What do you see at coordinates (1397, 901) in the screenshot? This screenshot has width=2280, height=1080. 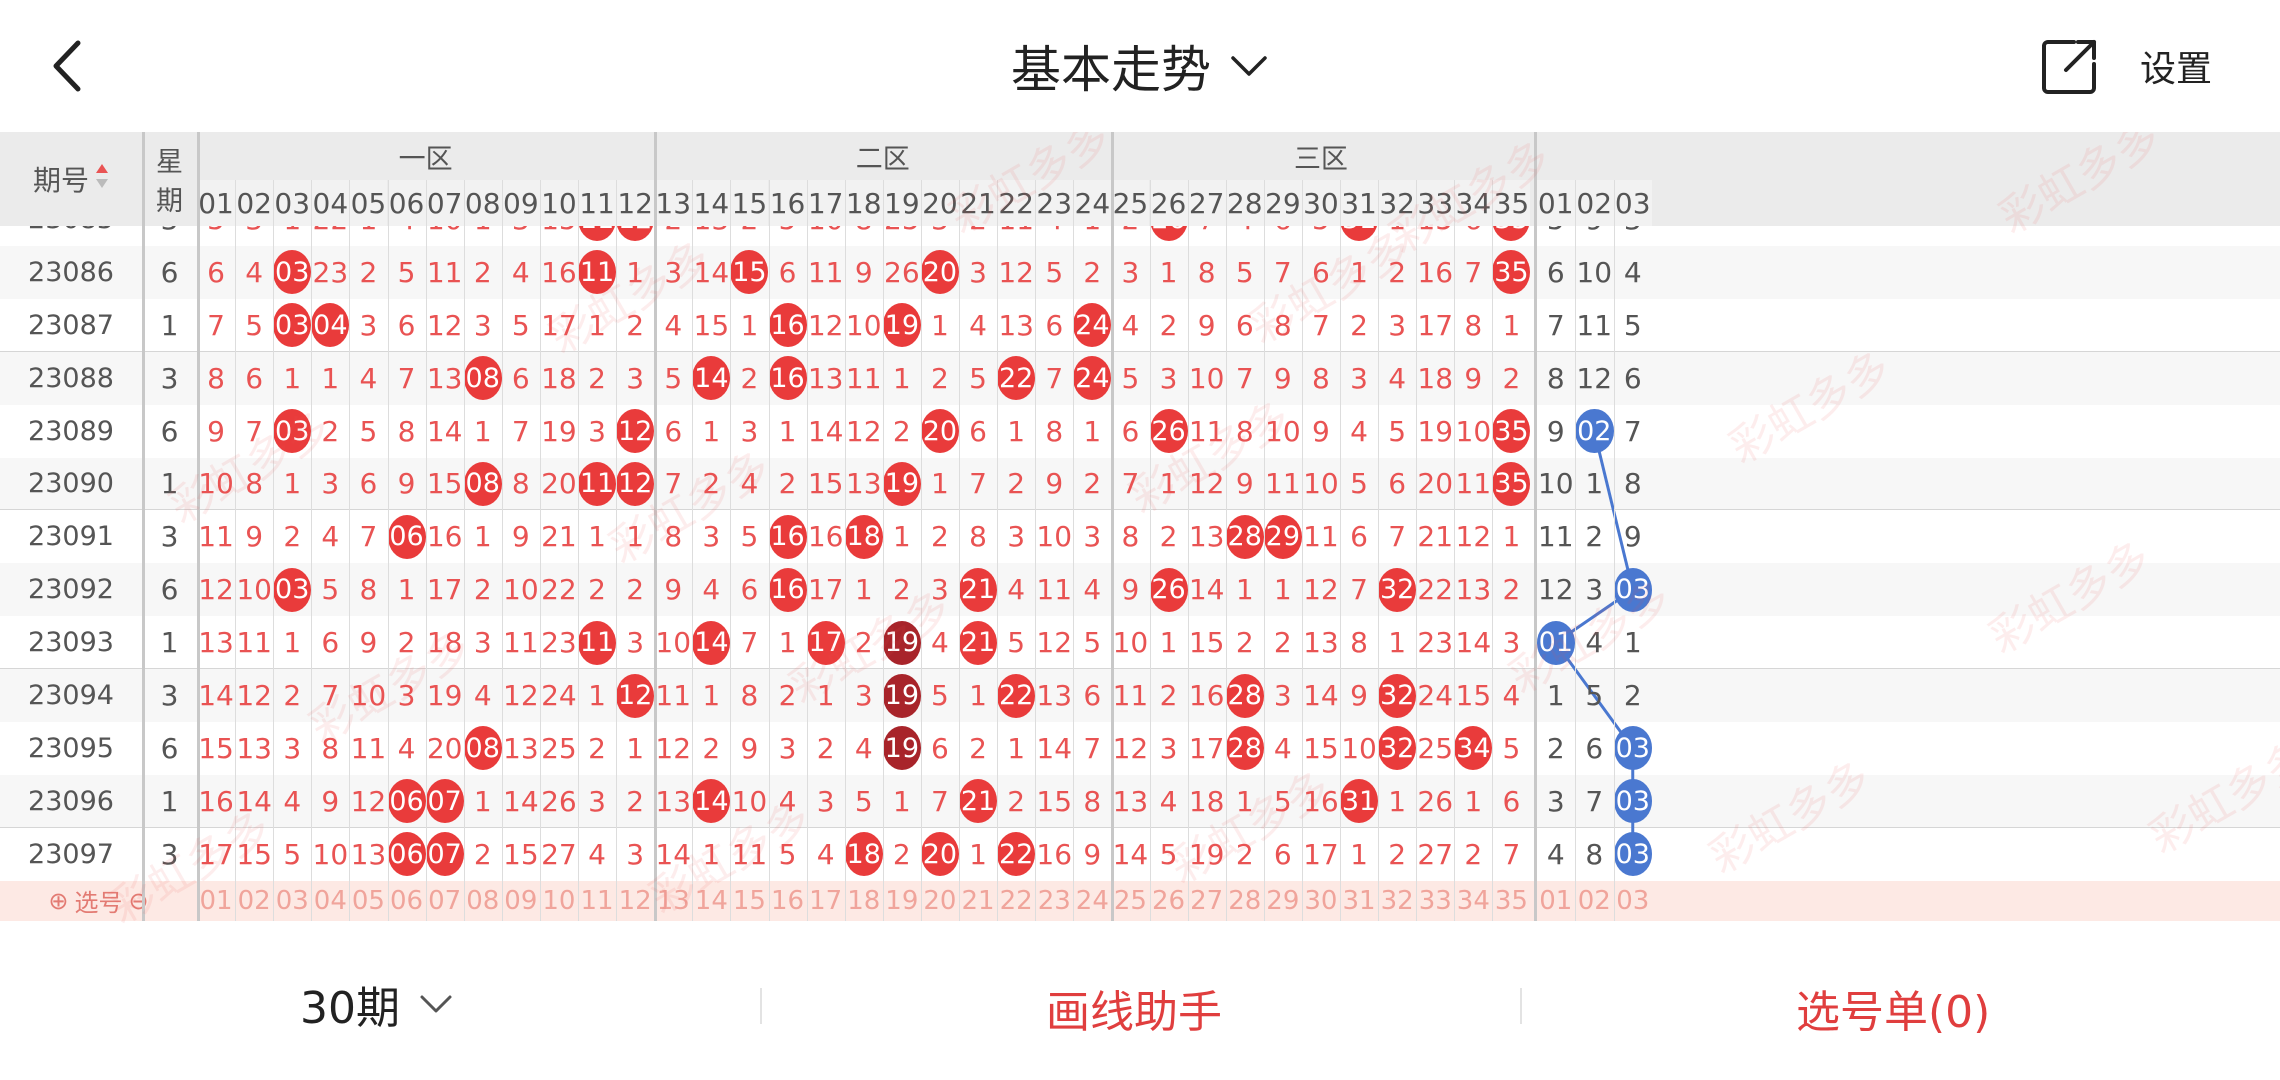 I see `select-number: 32` at bounding box center [1397, 901].